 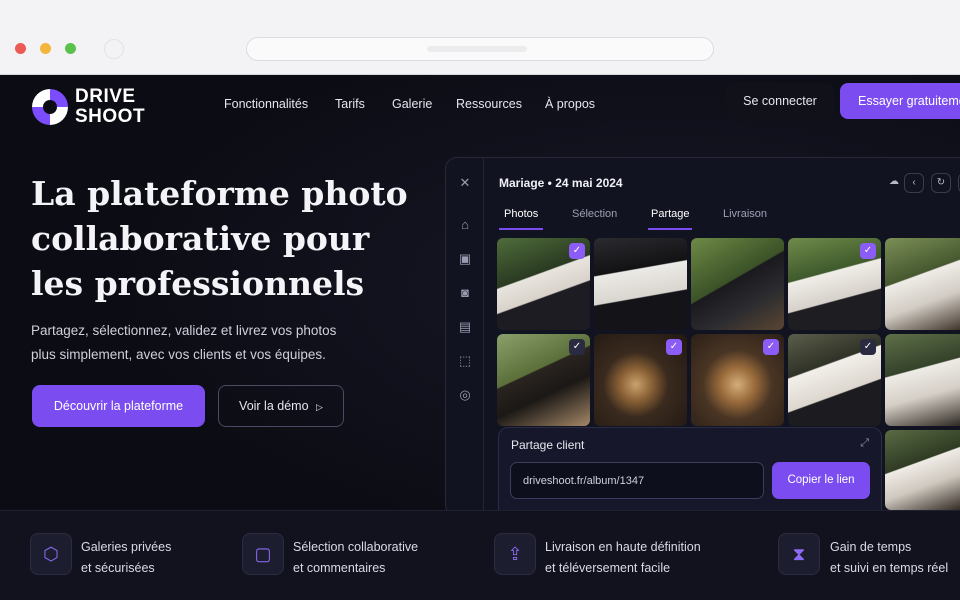 What do you see at coordinates (515, 554) in the screenshot?
I see `upload-icon: ⇪` at bounding box center [515, 554].